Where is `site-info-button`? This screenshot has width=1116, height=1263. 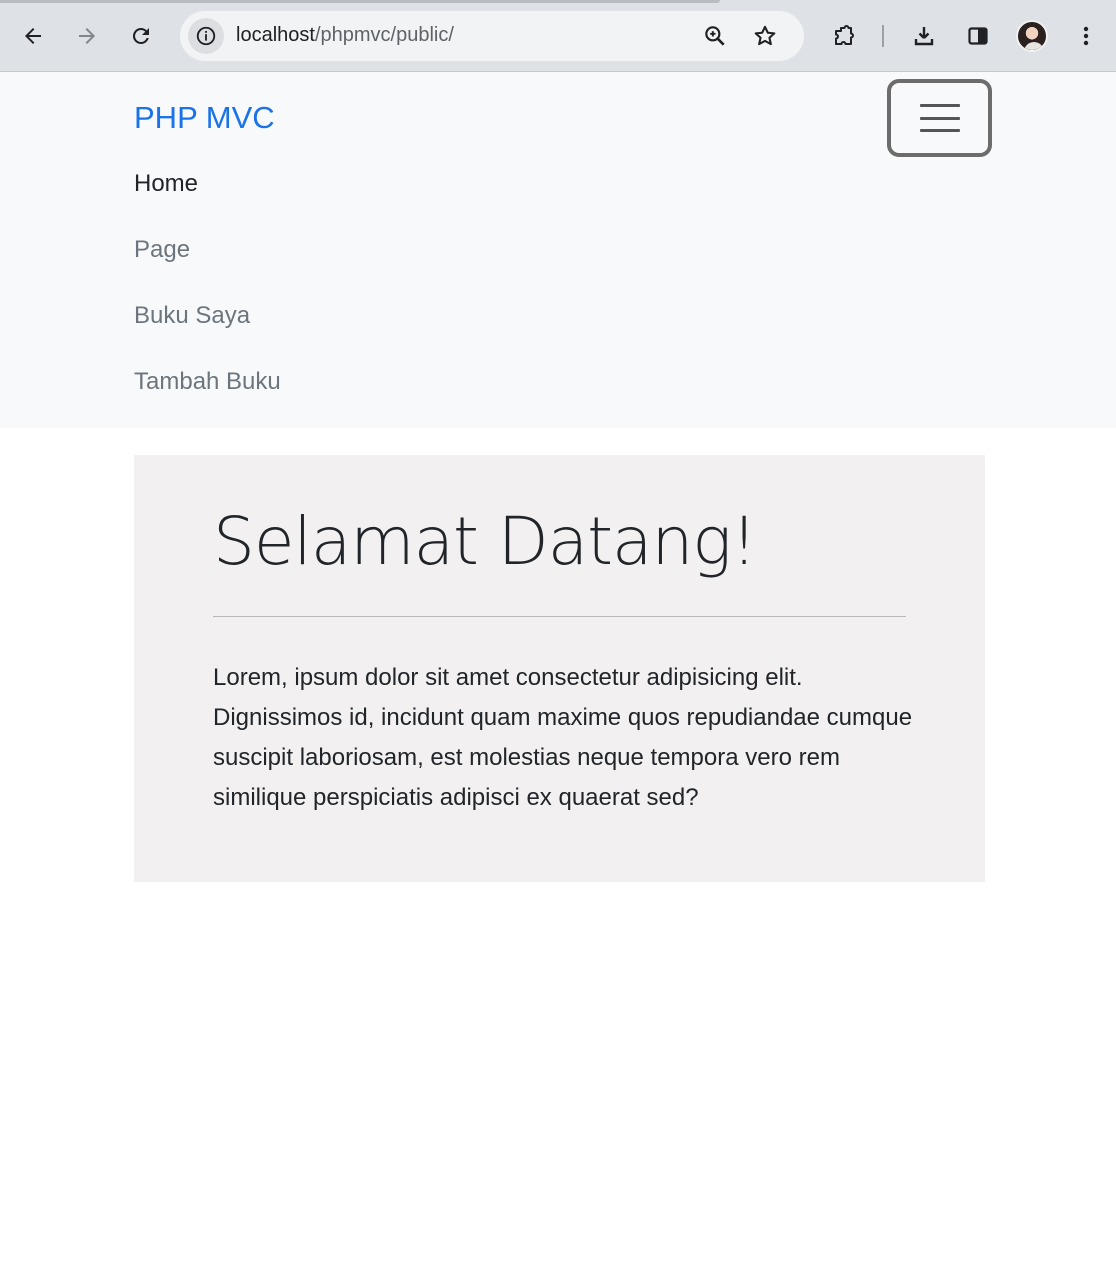
site-info-button is located at coordinates (206, 36).